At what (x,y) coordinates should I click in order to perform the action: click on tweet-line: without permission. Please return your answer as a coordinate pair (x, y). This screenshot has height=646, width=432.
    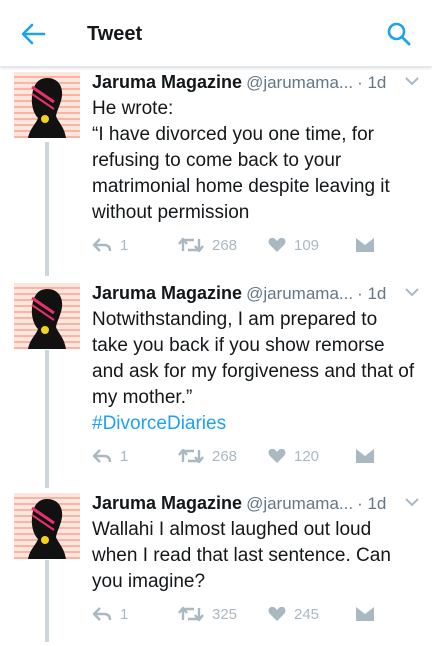
    Looking at the image, I should click on (171, 212).